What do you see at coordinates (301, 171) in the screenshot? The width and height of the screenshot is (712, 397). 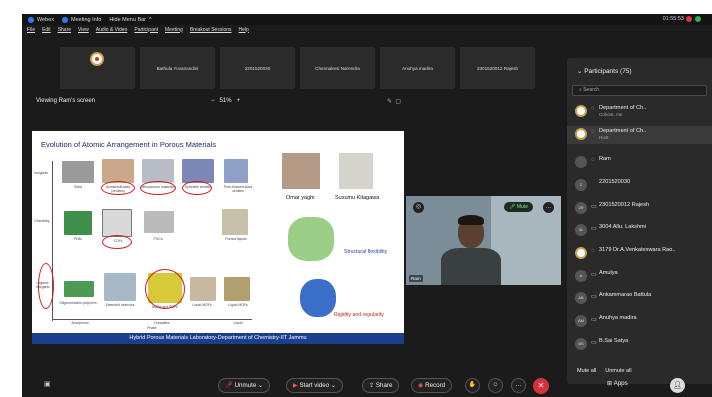 I see `omar-yaghi-photo` at bounding box center [301, 171].